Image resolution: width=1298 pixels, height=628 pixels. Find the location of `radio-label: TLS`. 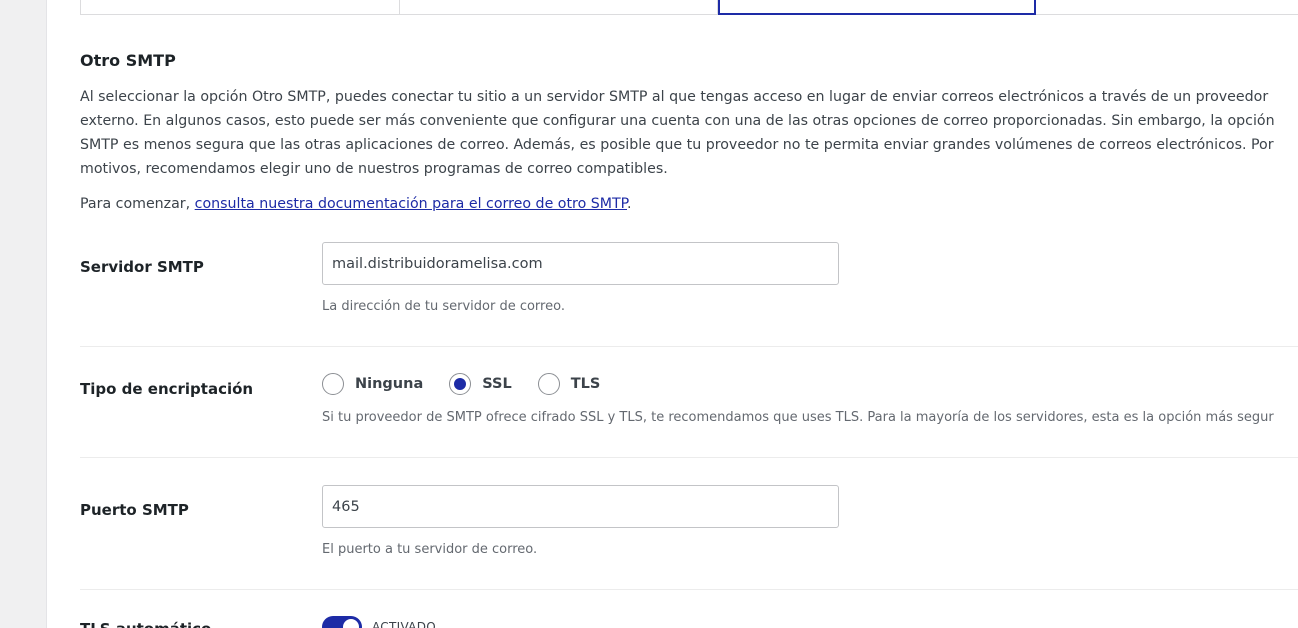

radio-label: TLS is located at coordinates (585, 384).